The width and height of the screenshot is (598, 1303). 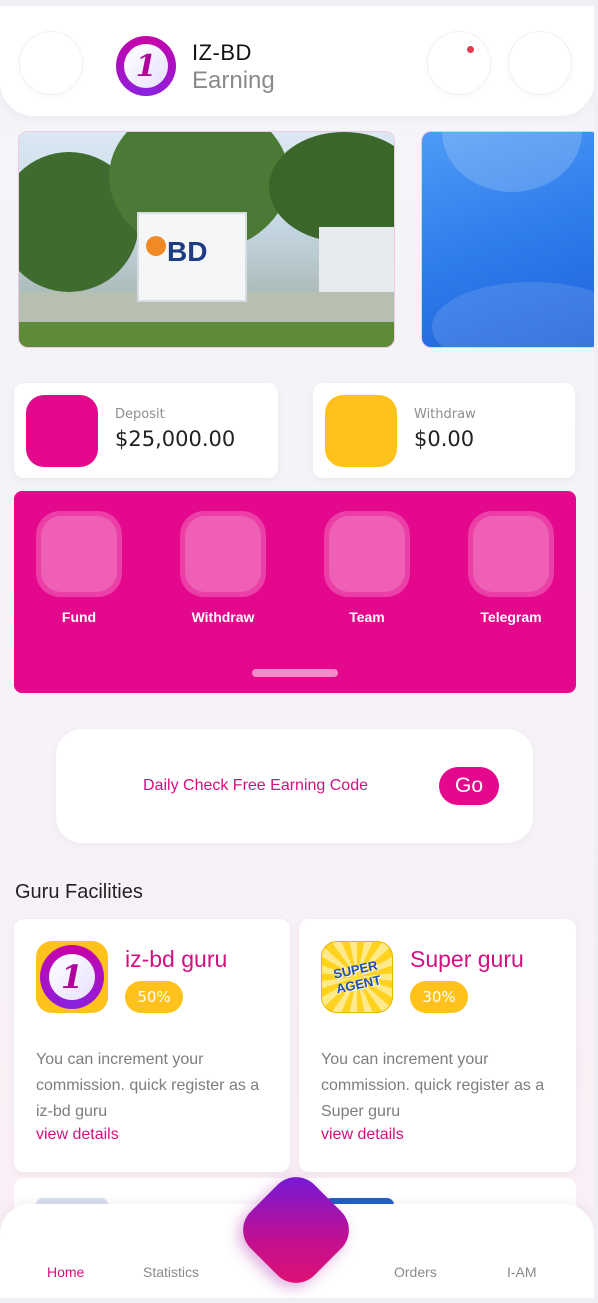 I want to click on go-button: Go, so click(x=469, y=786).